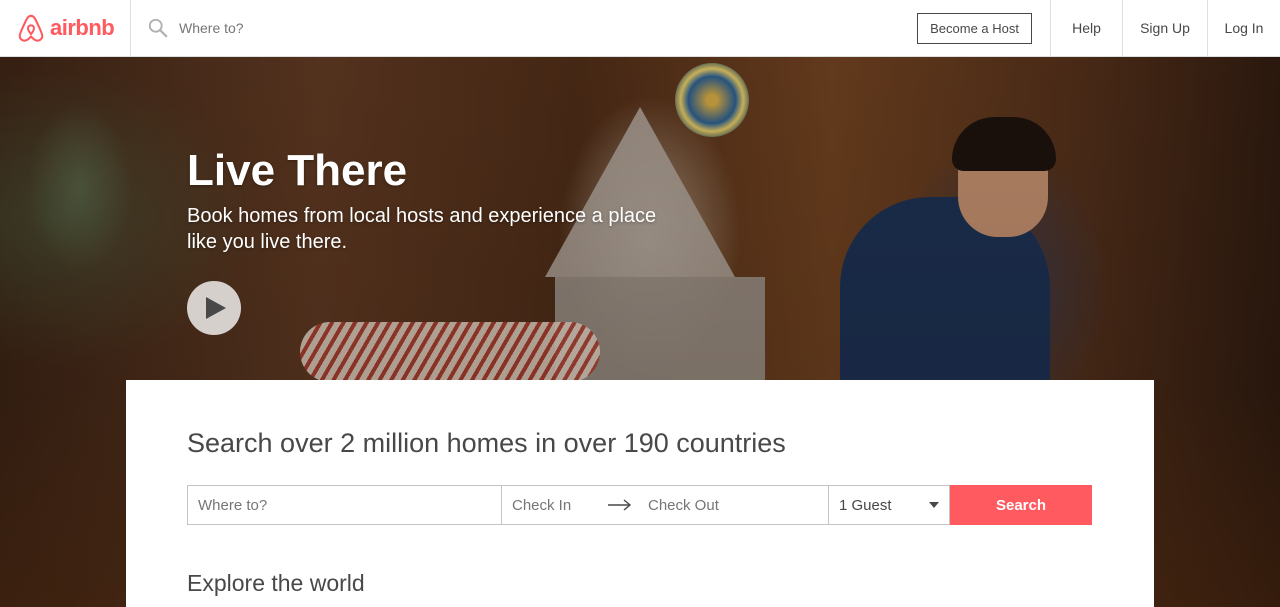  I want to click on become-host-wrapper: Become a Host, so click(975, 28).